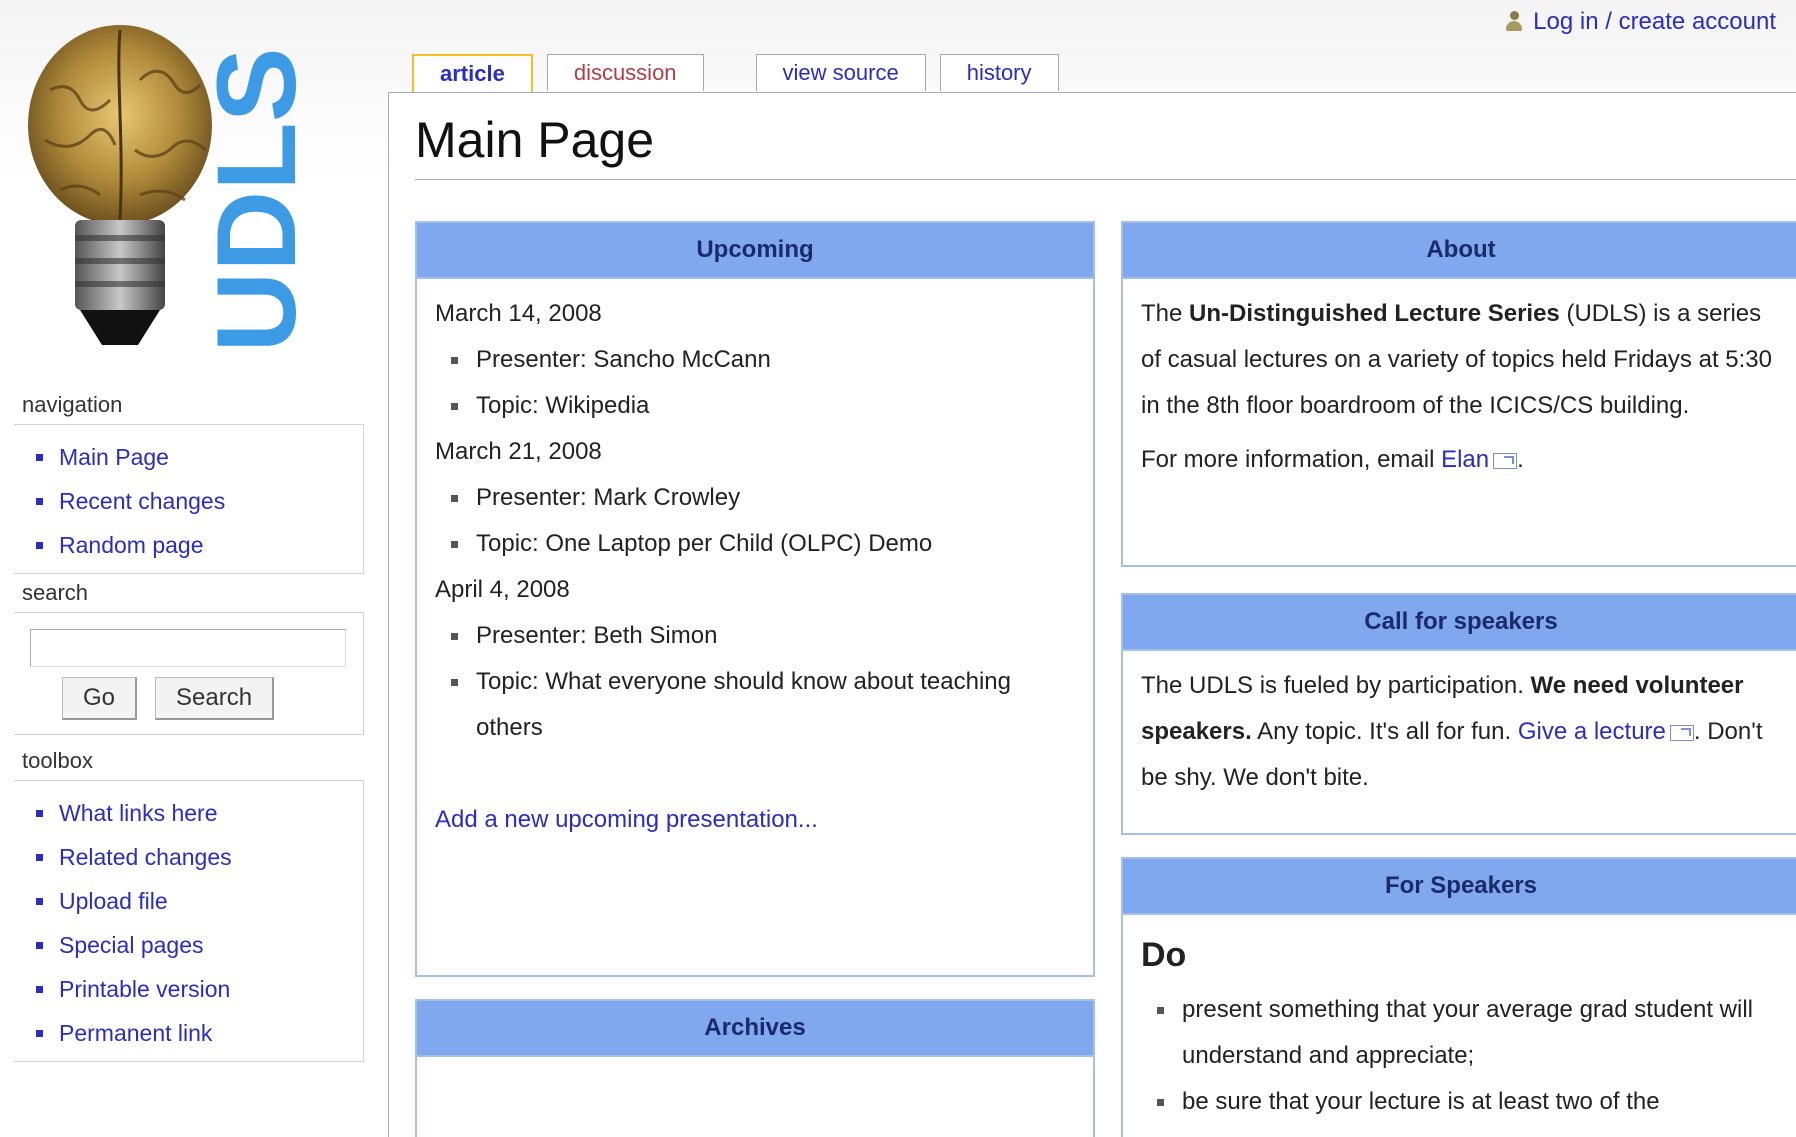 This screenshot has width=1796, height=1137. What do you see at coordinates (518, 313) in the screenshot?
I see `upcoming-date: March 14, 2008` at bounding box center [518, 313].